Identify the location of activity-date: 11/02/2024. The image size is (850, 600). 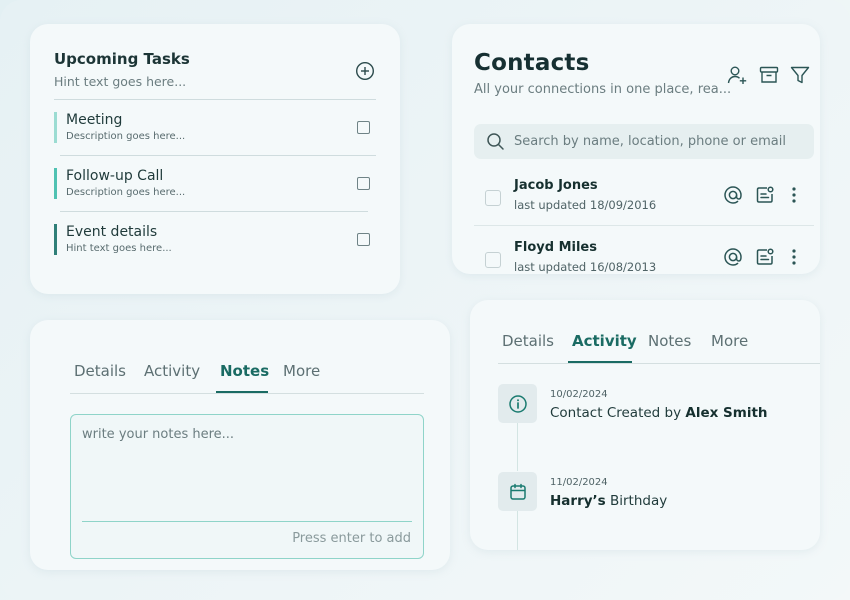
(579, 482).